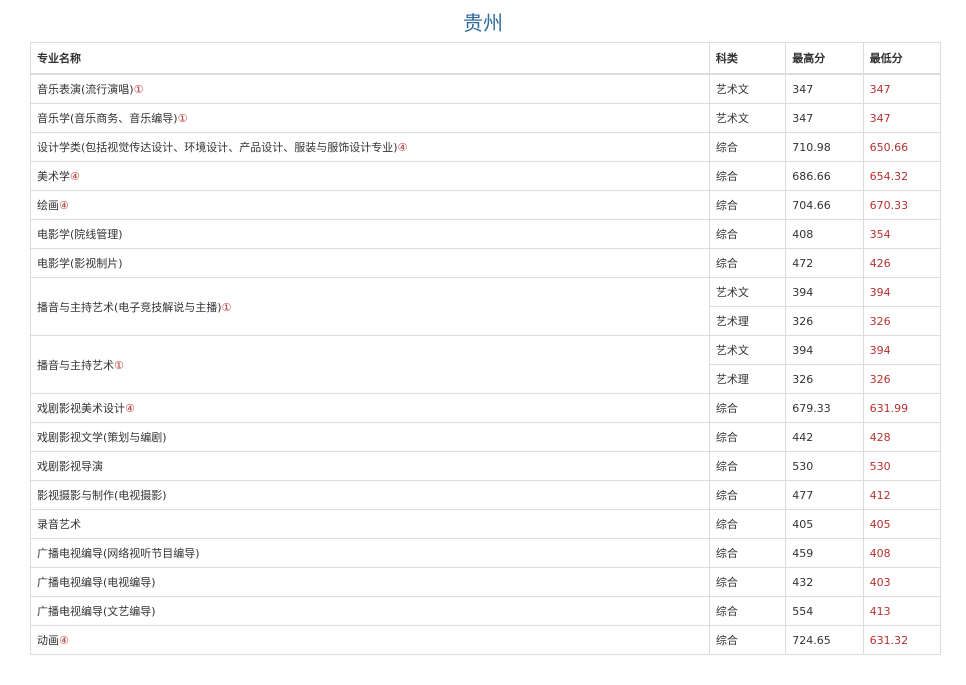 This screenshot has height=685, width=966. I want to click on major-name: 广播电视编导(文艺编导), so click(96, 611).